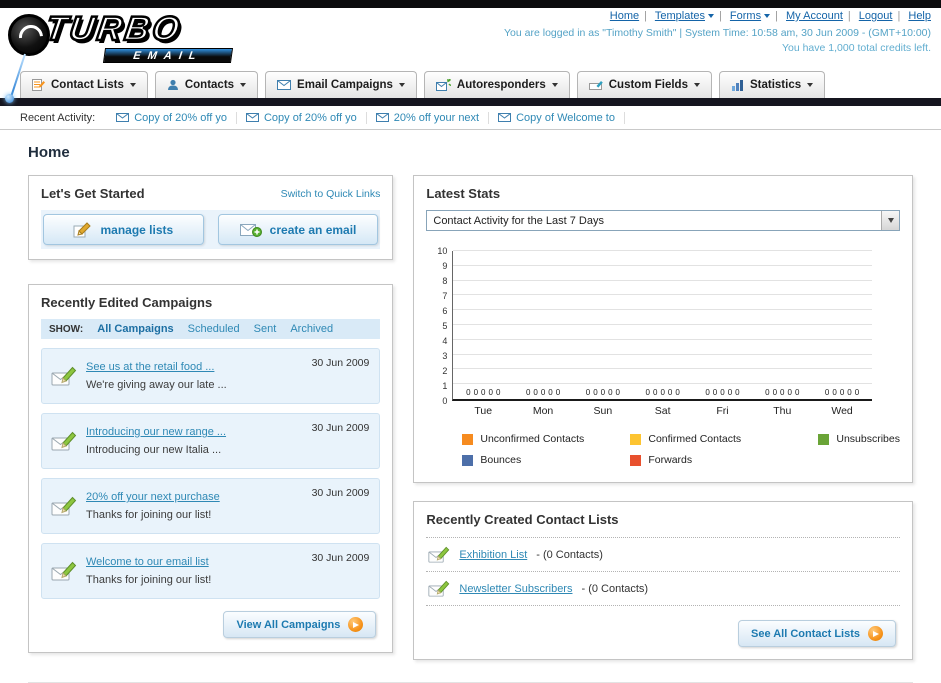 The height and width of the screenshot is (683, 941). What do you see at coordinates (515, 589) in the screenshot?
I see `contact-list-link: Newsletter Subscribers` at bounding box center [515, 589].